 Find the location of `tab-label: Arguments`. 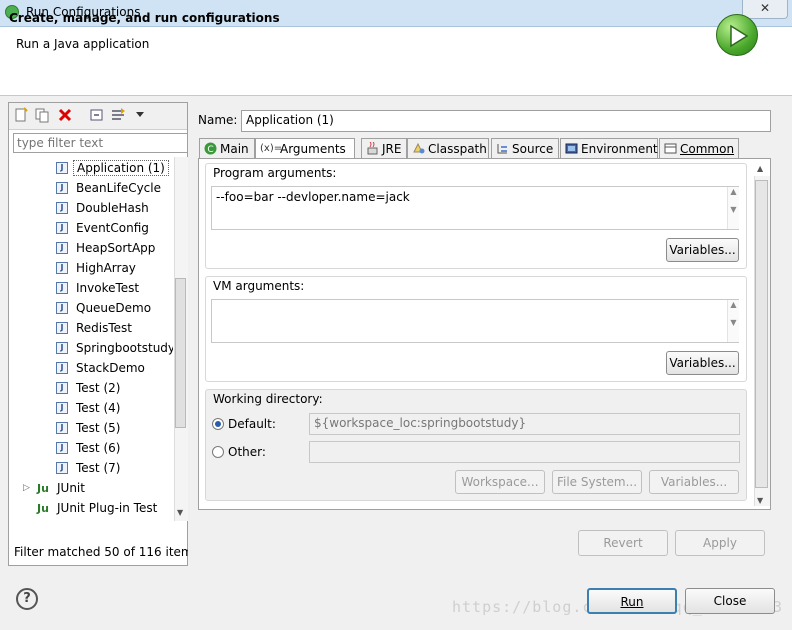

tab-label: Arguments is located at coordinates (313, 149).